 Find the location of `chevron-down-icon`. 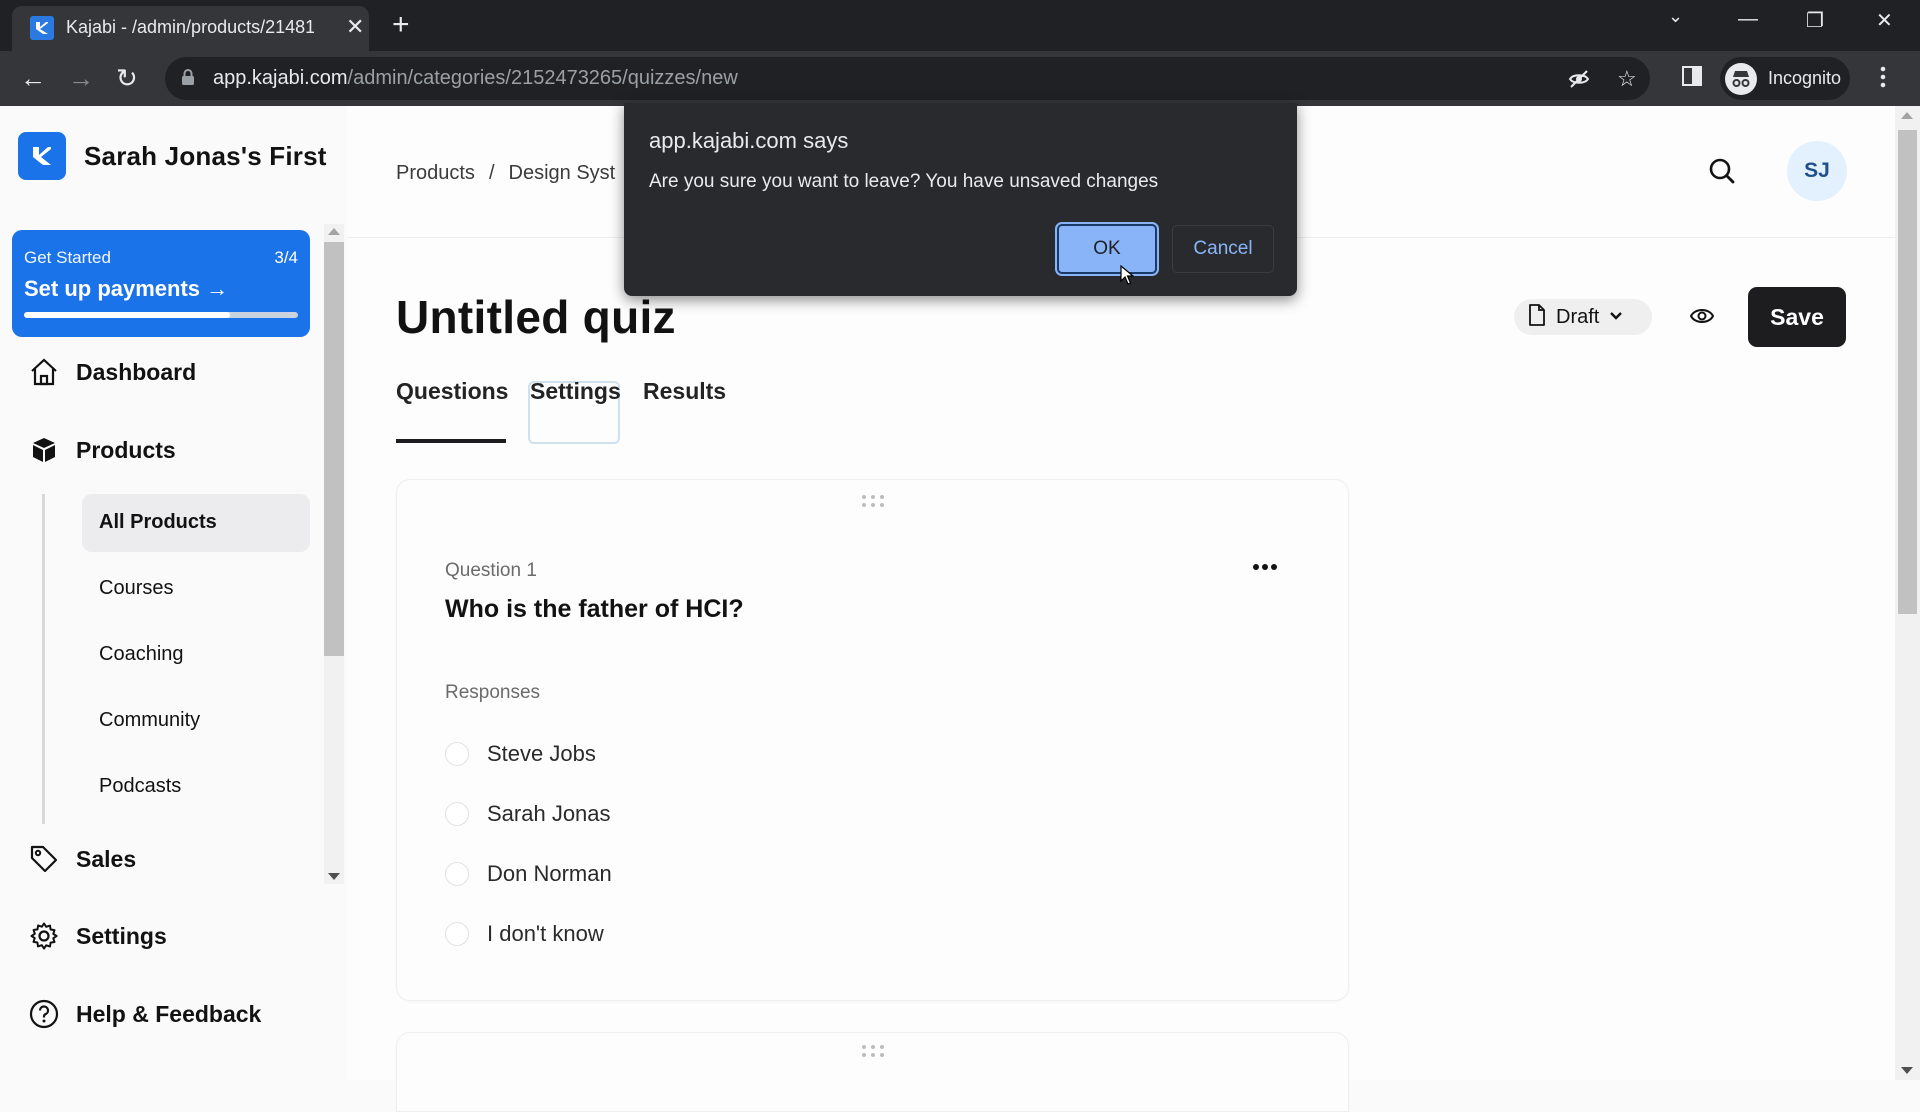

chevron-down-icon is located at coordinates (1616, 317).